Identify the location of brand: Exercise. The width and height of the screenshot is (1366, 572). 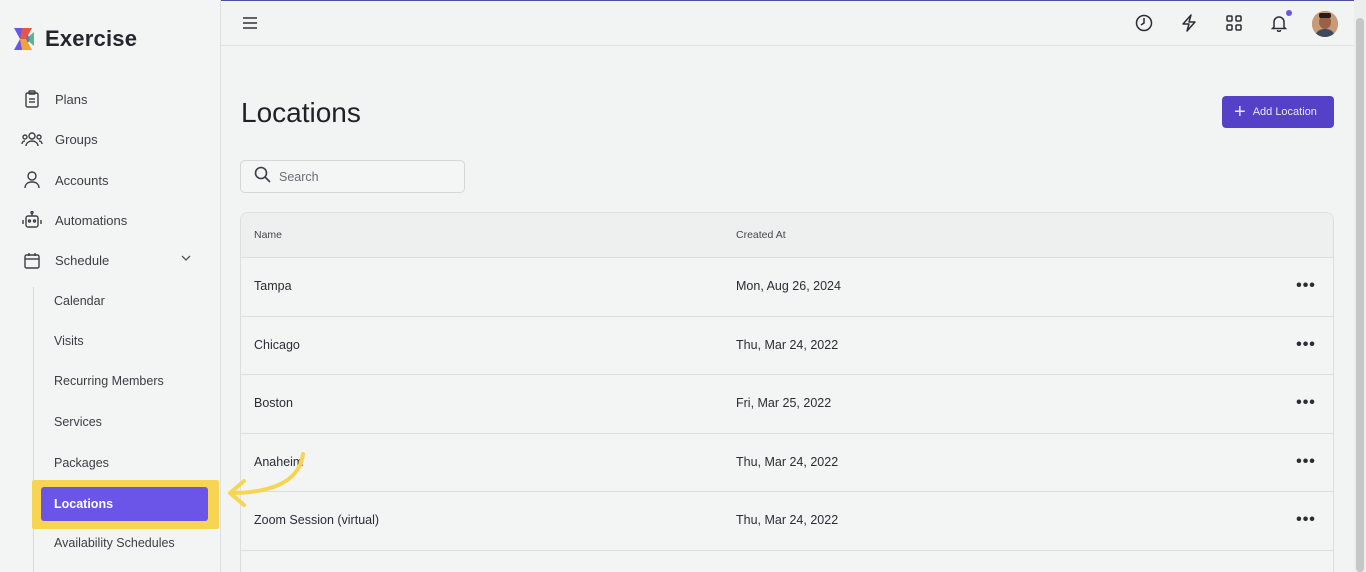
(74, 39).